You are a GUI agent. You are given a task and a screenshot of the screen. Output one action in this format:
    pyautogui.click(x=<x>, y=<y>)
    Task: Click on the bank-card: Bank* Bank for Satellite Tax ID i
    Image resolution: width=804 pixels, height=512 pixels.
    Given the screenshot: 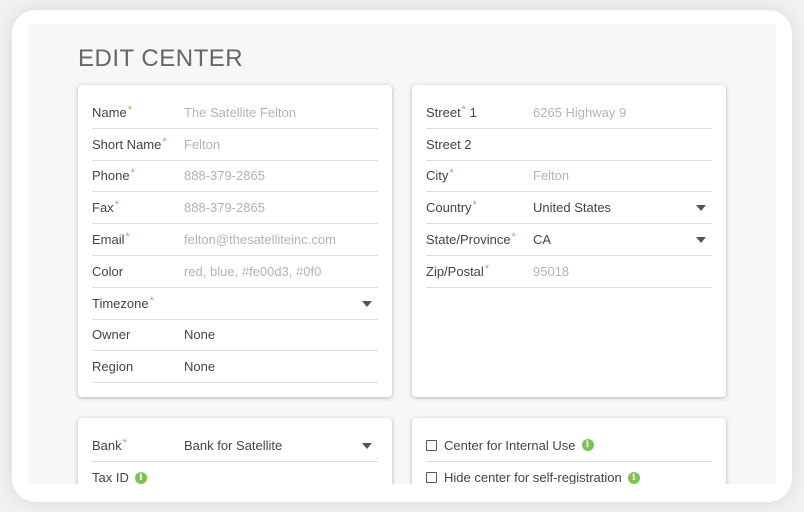 What is the action you would take?
    pyautogui.click(x=235, y=451)
    